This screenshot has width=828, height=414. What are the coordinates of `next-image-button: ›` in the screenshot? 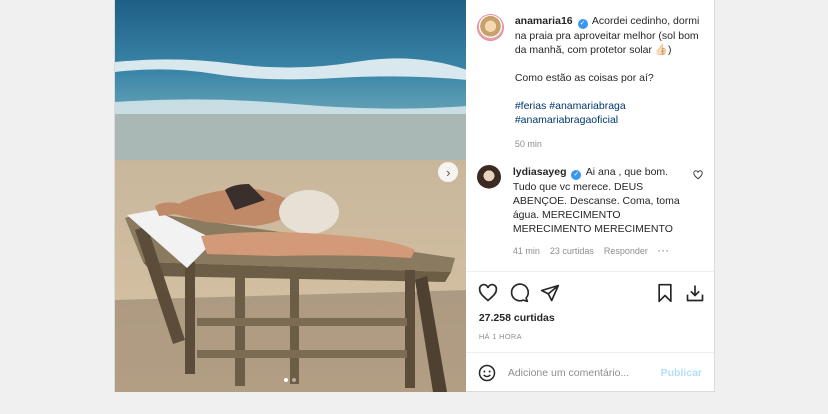 It's located at (447, 172).